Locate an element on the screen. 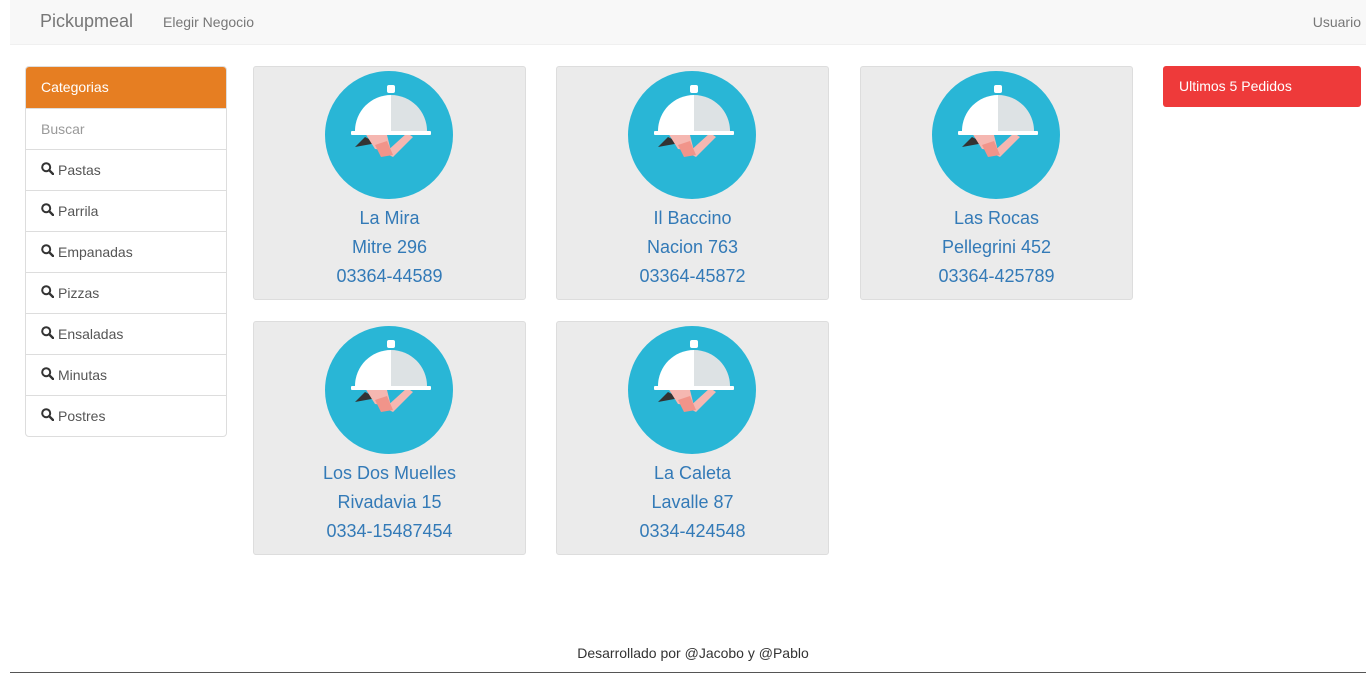 This screenshot has height=674, width=1371. footer-divider is located at coordinates (688, 672).